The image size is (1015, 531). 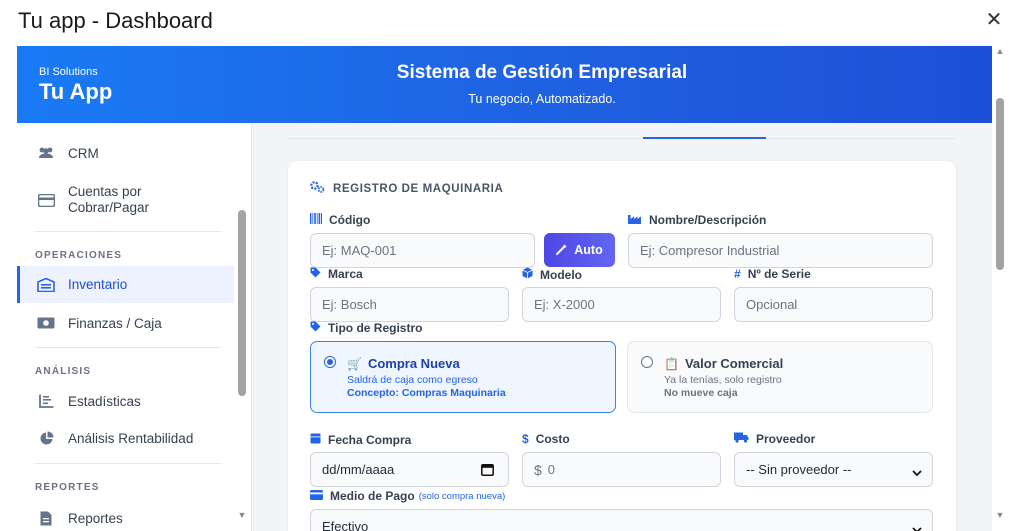 I want to click on gears-icon, so click(x=317, y=188).